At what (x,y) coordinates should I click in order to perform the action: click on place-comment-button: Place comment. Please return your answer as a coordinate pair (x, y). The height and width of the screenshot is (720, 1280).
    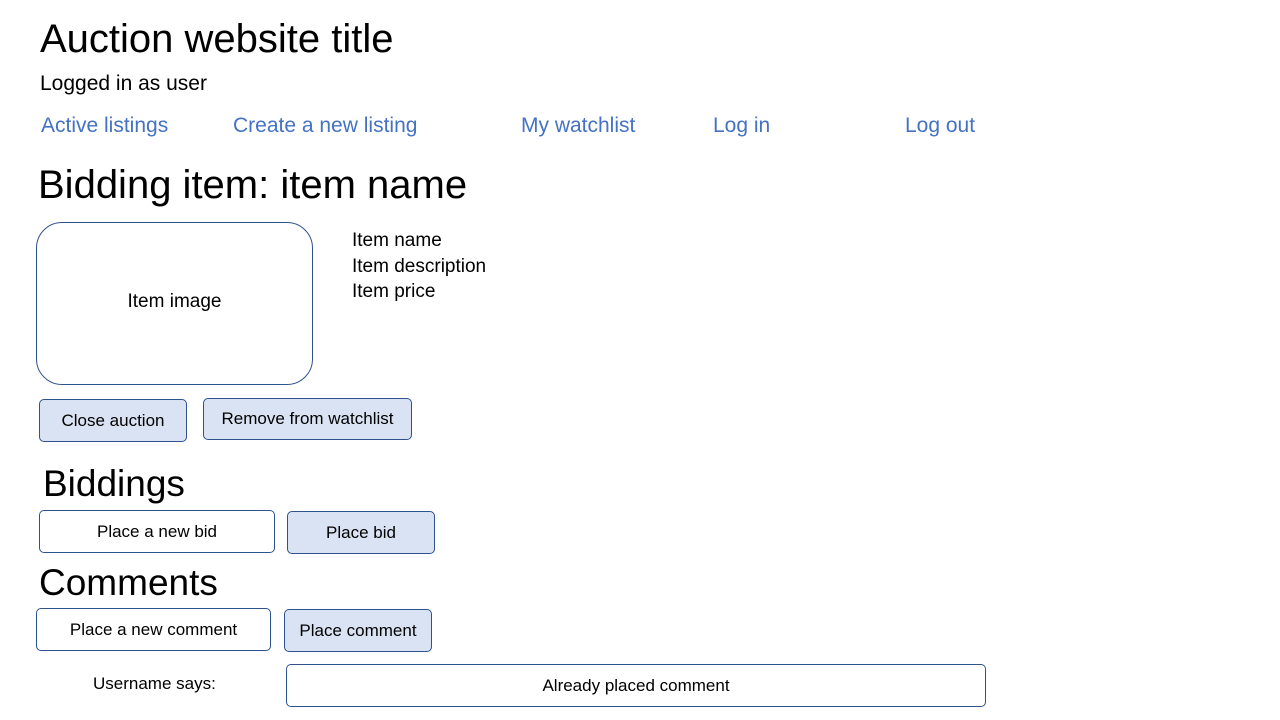
    Looking at the image, I should click on (358, 630).